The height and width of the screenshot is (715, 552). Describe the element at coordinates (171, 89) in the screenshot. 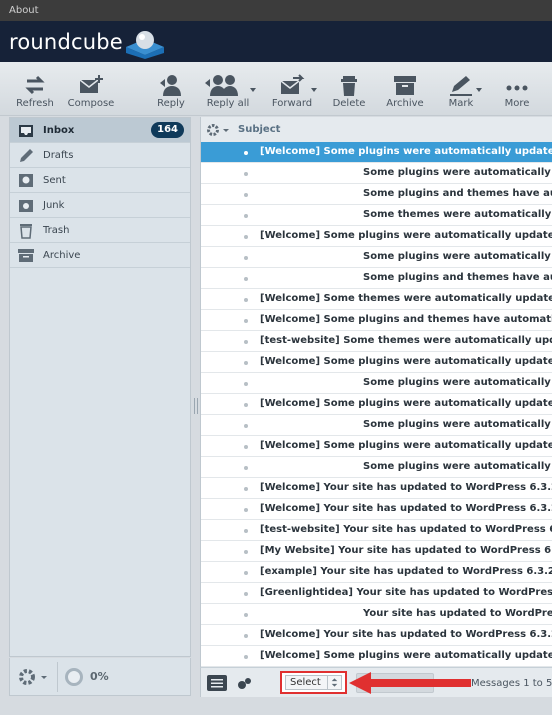

I see `reply-button: Reply` at that location.